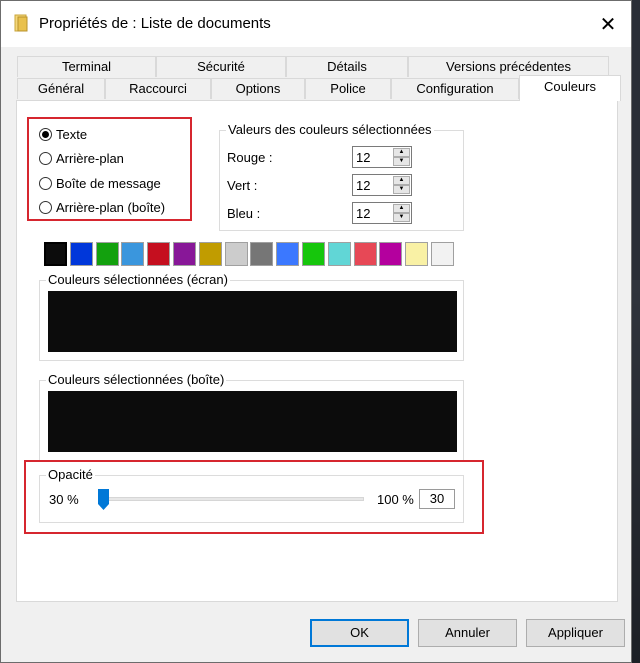  What do you see at coordinates (86, 66) in the screenshot?
I see `tab-terminal: Terminal` at bounding box center [86, 66].